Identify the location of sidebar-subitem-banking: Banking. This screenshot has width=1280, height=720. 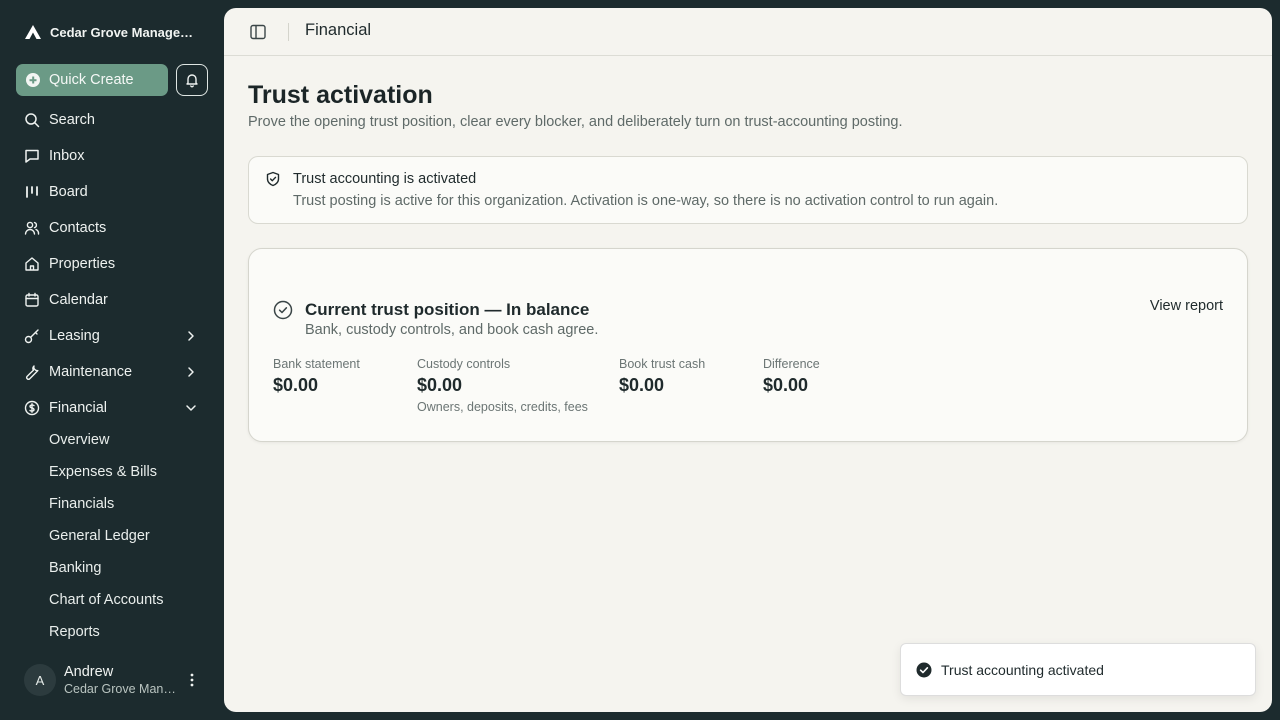
(75, 568).